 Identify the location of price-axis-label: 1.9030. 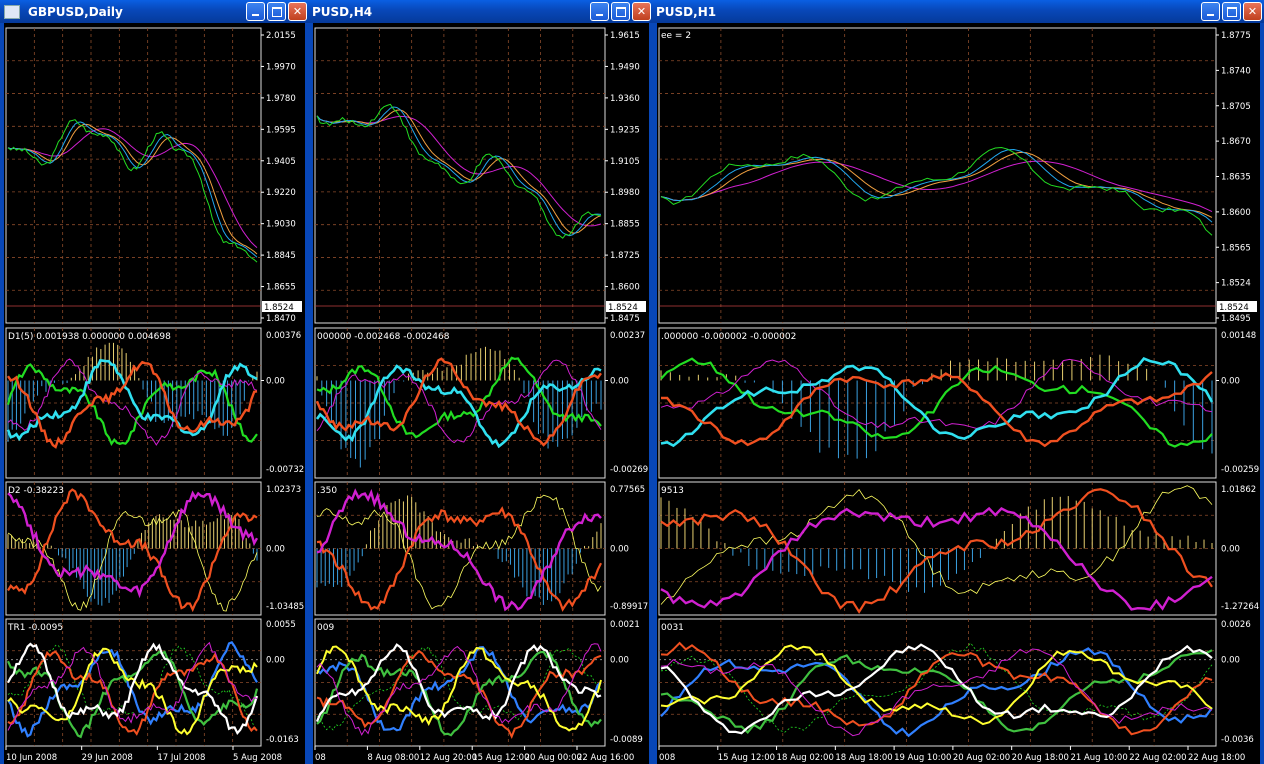
(281, 225).